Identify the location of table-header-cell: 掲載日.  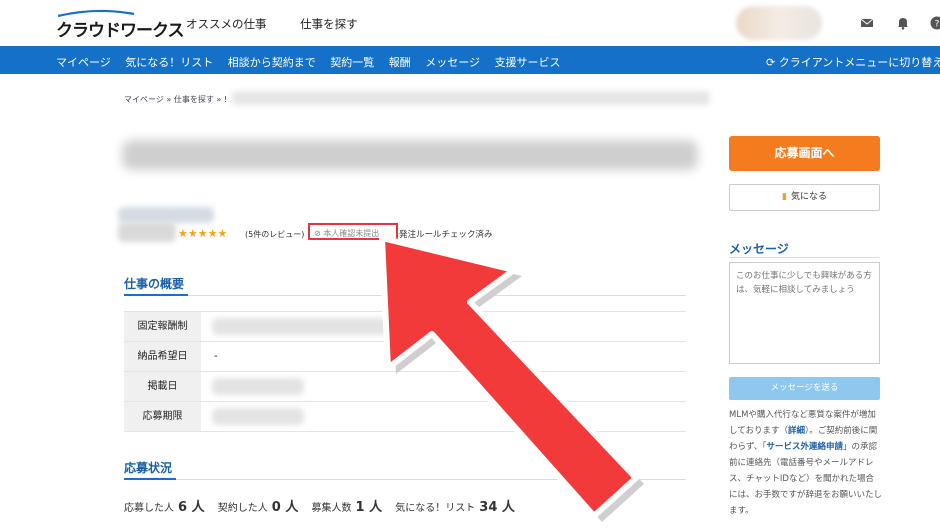
(162, 386).